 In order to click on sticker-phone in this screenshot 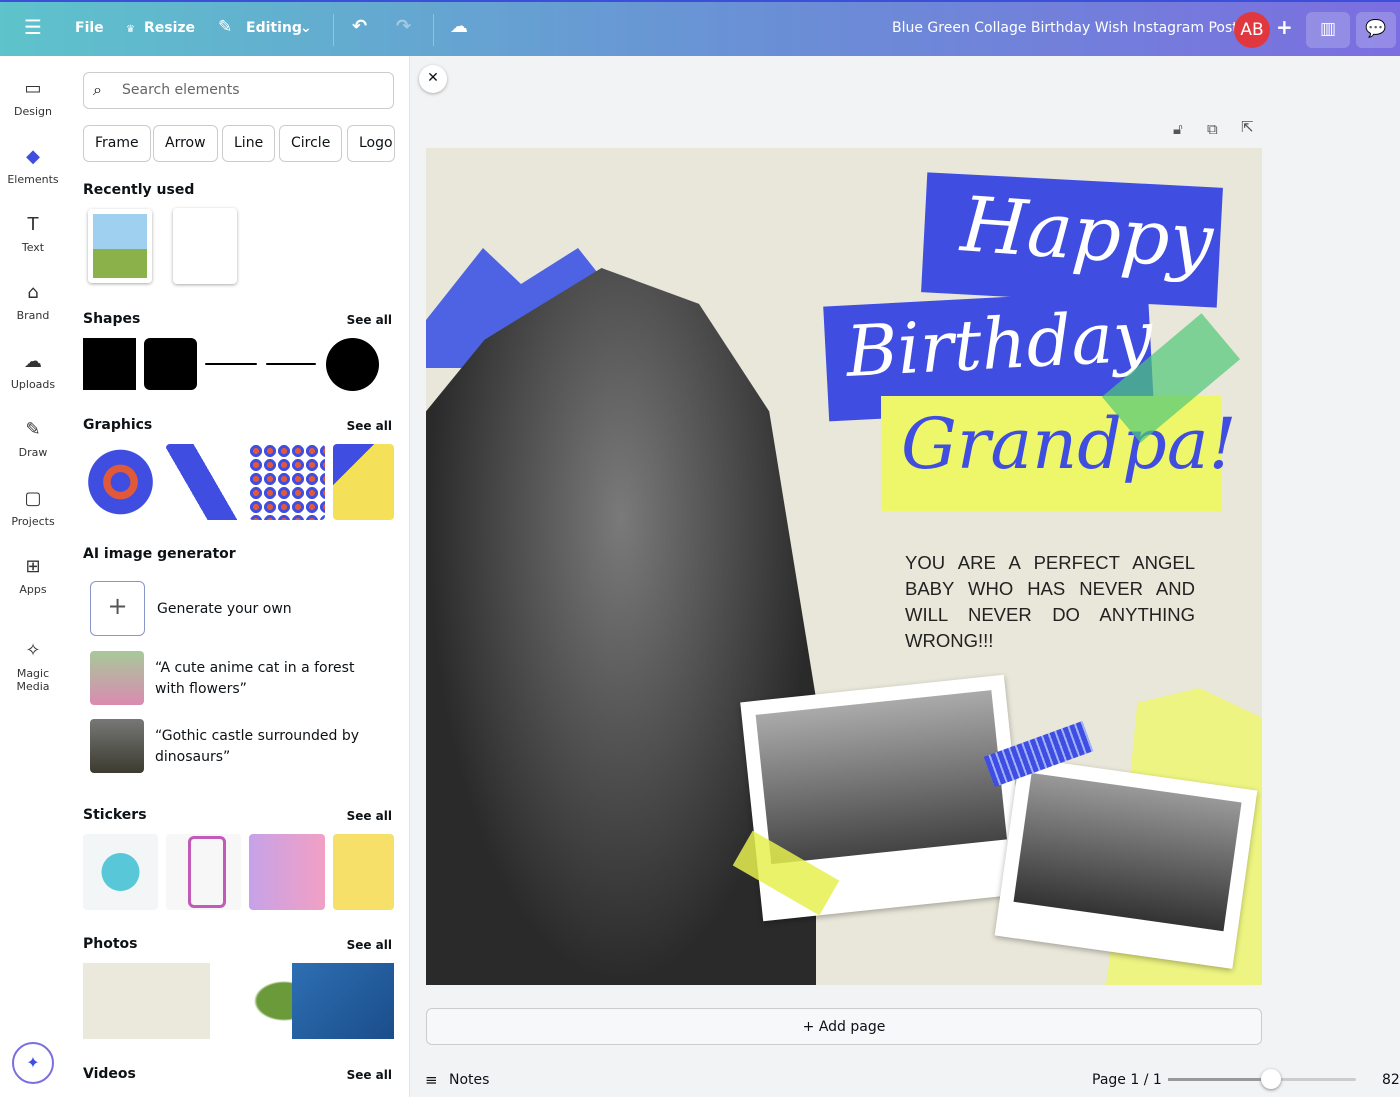, I will do `click(203, 872)`.